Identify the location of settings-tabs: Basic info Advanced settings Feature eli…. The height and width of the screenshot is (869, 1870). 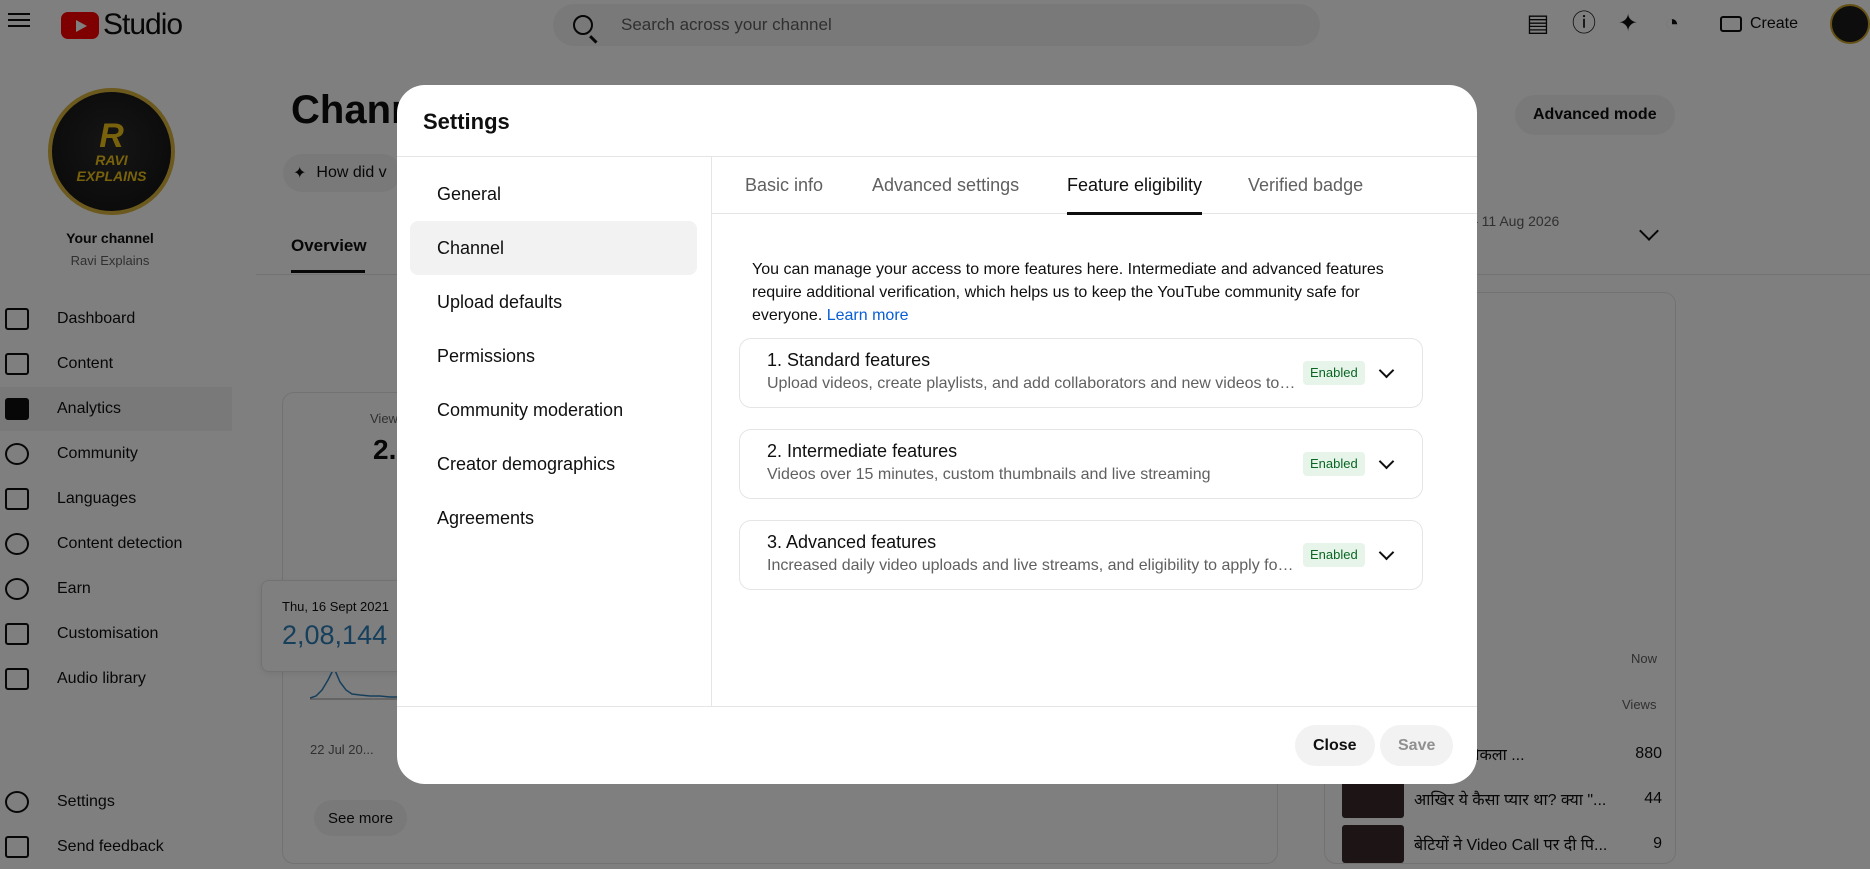
(1094, 186).